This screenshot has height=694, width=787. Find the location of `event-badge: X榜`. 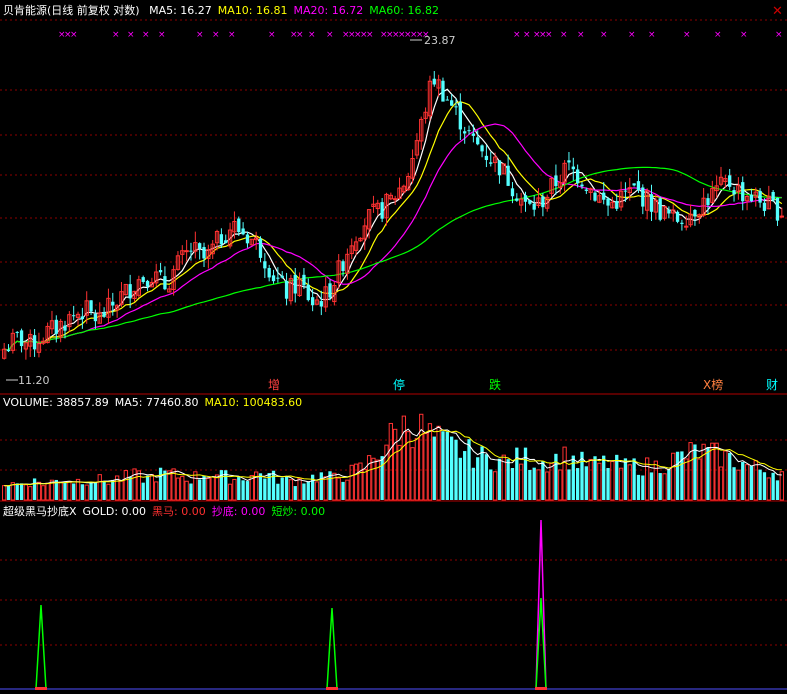

event-badge: X榜 is located at coordinates (713, 384).